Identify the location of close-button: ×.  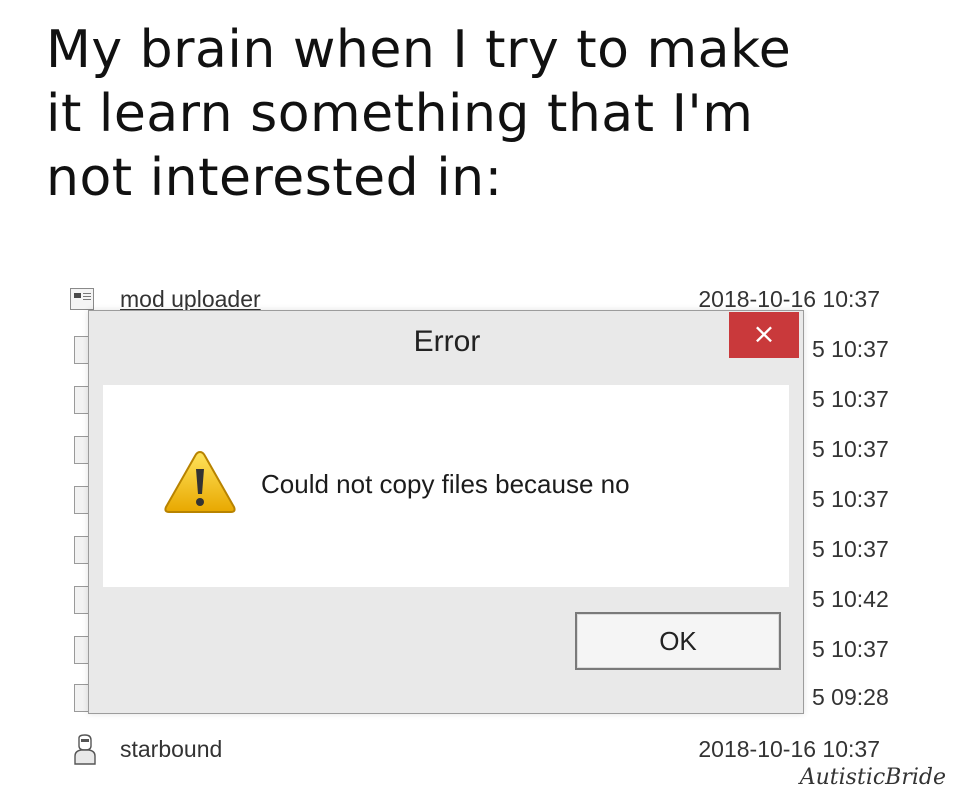
(764, 335).